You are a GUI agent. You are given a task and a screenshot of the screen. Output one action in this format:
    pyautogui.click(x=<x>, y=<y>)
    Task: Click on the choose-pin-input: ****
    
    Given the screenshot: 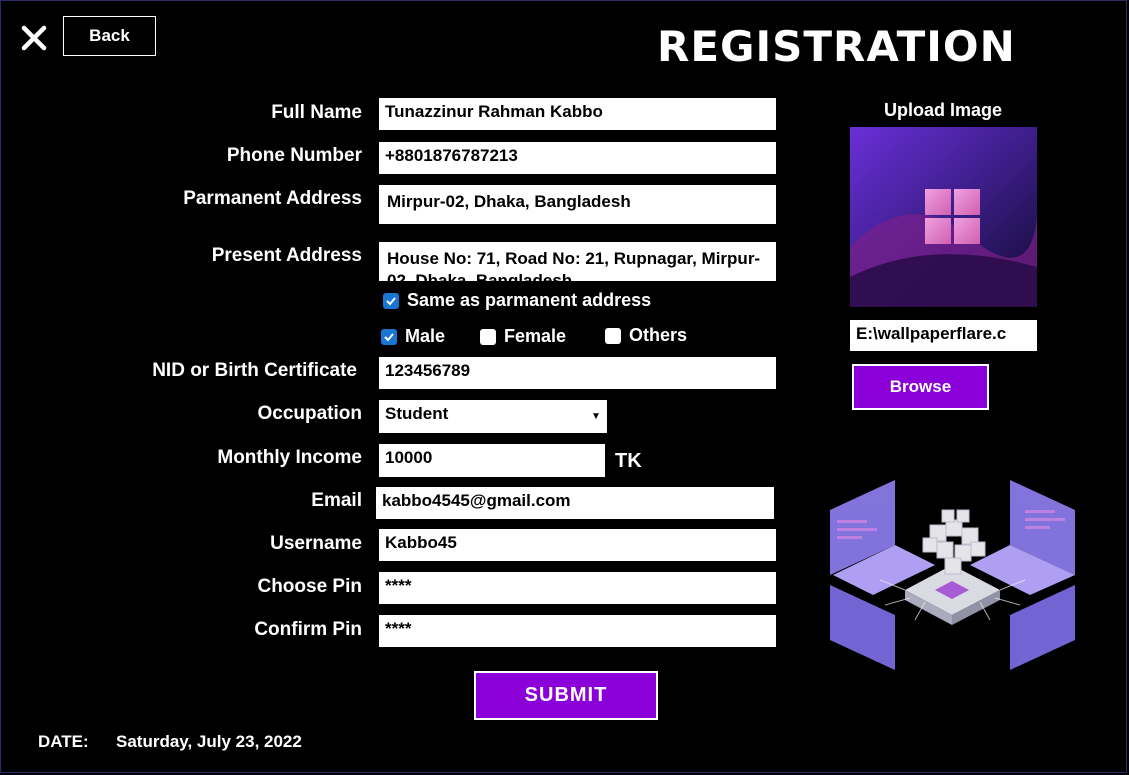 What is the action you would take?
    pyautogui.click(x=577, y=588)
    